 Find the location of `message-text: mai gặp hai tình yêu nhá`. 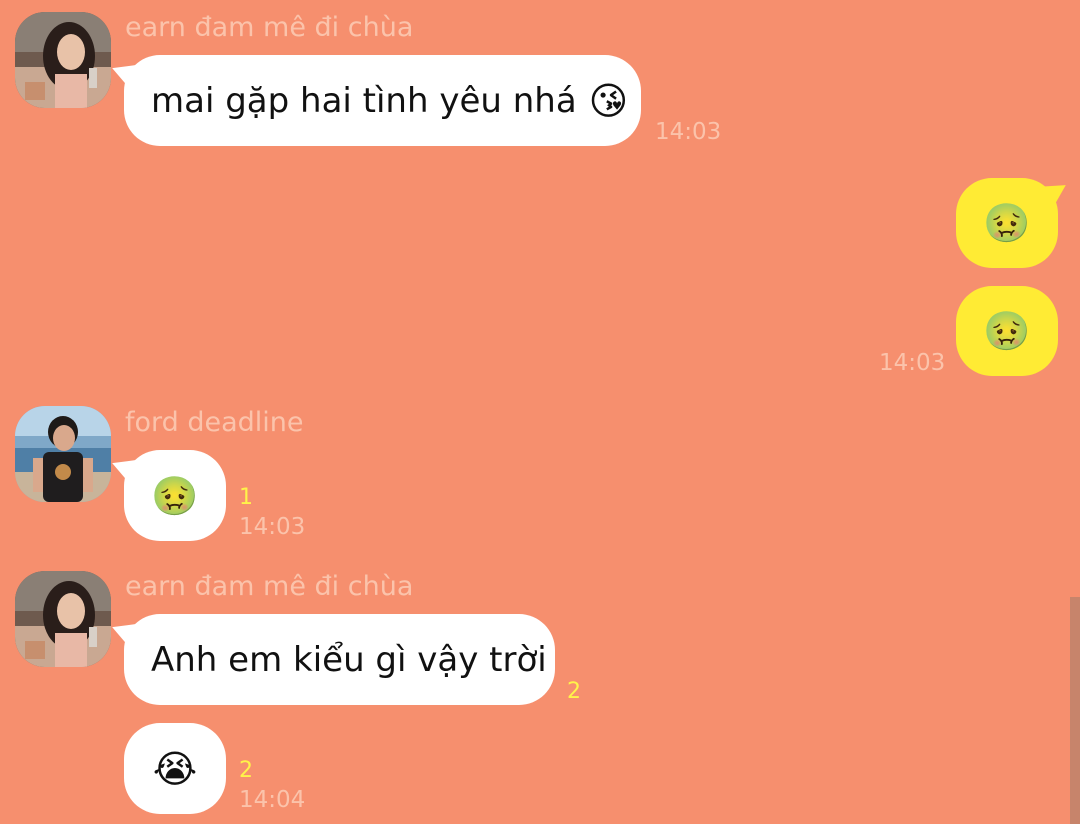

message-text: mai gặp hai tình yêu nhá is located at coordinates (364, 100).